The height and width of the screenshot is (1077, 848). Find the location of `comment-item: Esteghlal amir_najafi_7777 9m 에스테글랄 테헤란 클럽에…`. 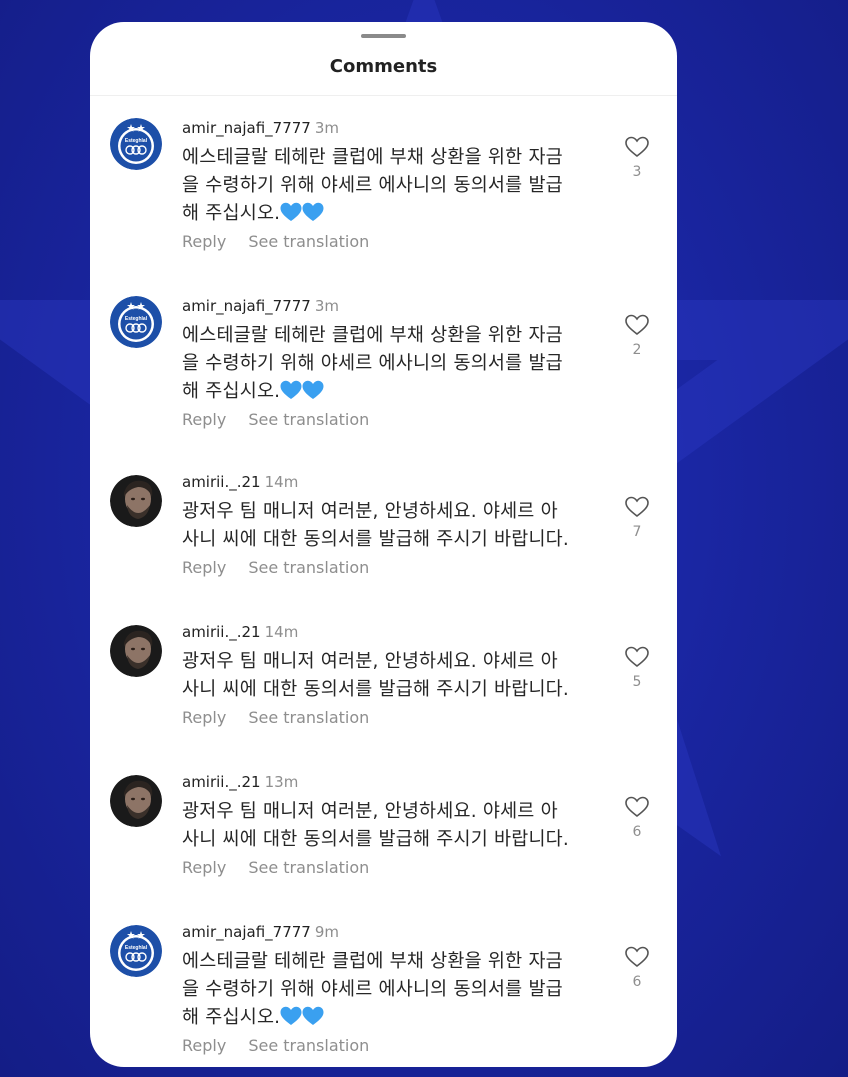

comment-item: Esteghlal amir_najafi_7777 9m 에스테글랄 테헤란 클럽에… is located at coordinates (383, 992).